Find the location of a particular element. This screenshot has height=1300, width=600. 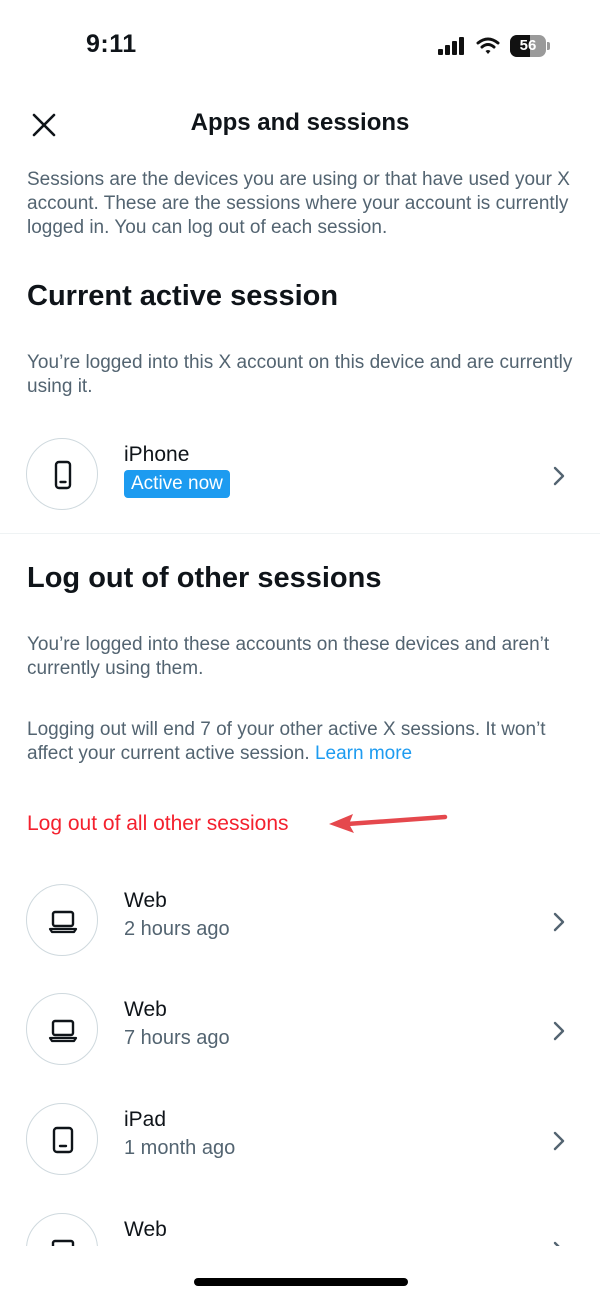

logout-all-sessions-button: Log out of all other sessions is located at coordinates (158, 824).